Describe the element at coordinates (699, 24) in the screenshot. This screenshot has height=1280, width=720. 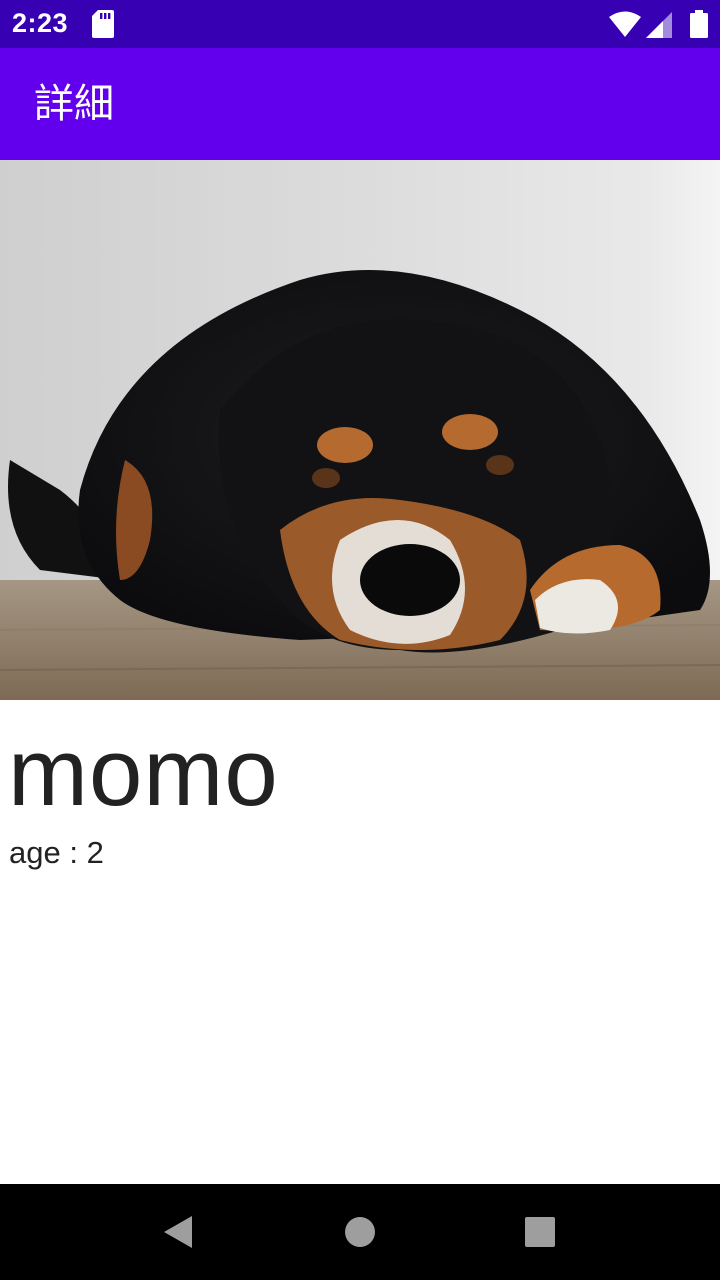
I see `battery-icon` at that location.